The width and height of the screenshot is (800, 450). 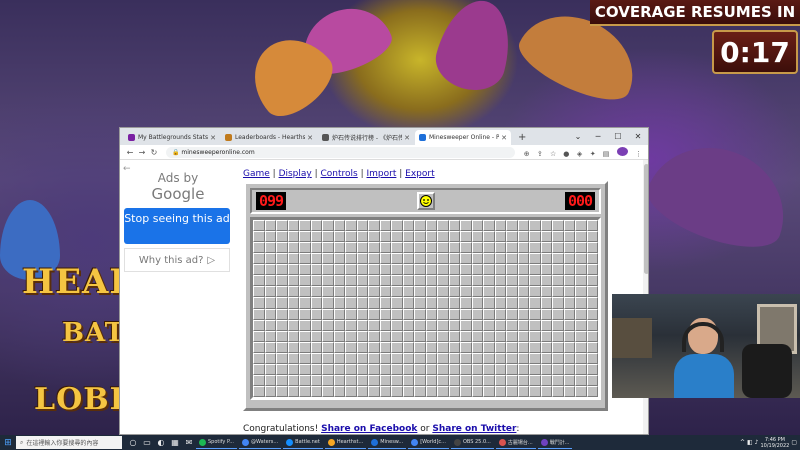 I want to click on reload-icon: ↻, so click(x=154, y=152).